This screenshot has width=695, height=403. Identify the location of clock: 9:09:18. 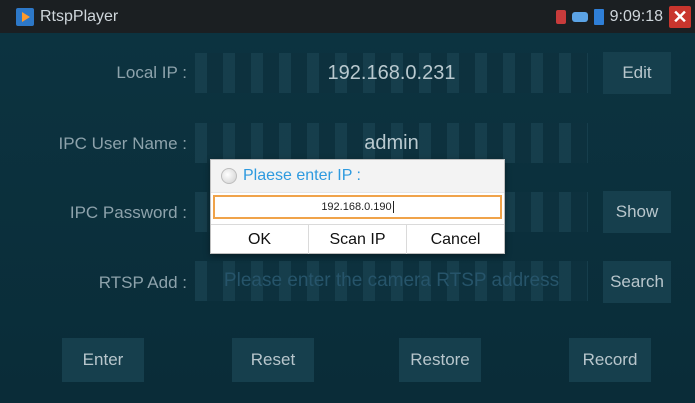
(636, 16).